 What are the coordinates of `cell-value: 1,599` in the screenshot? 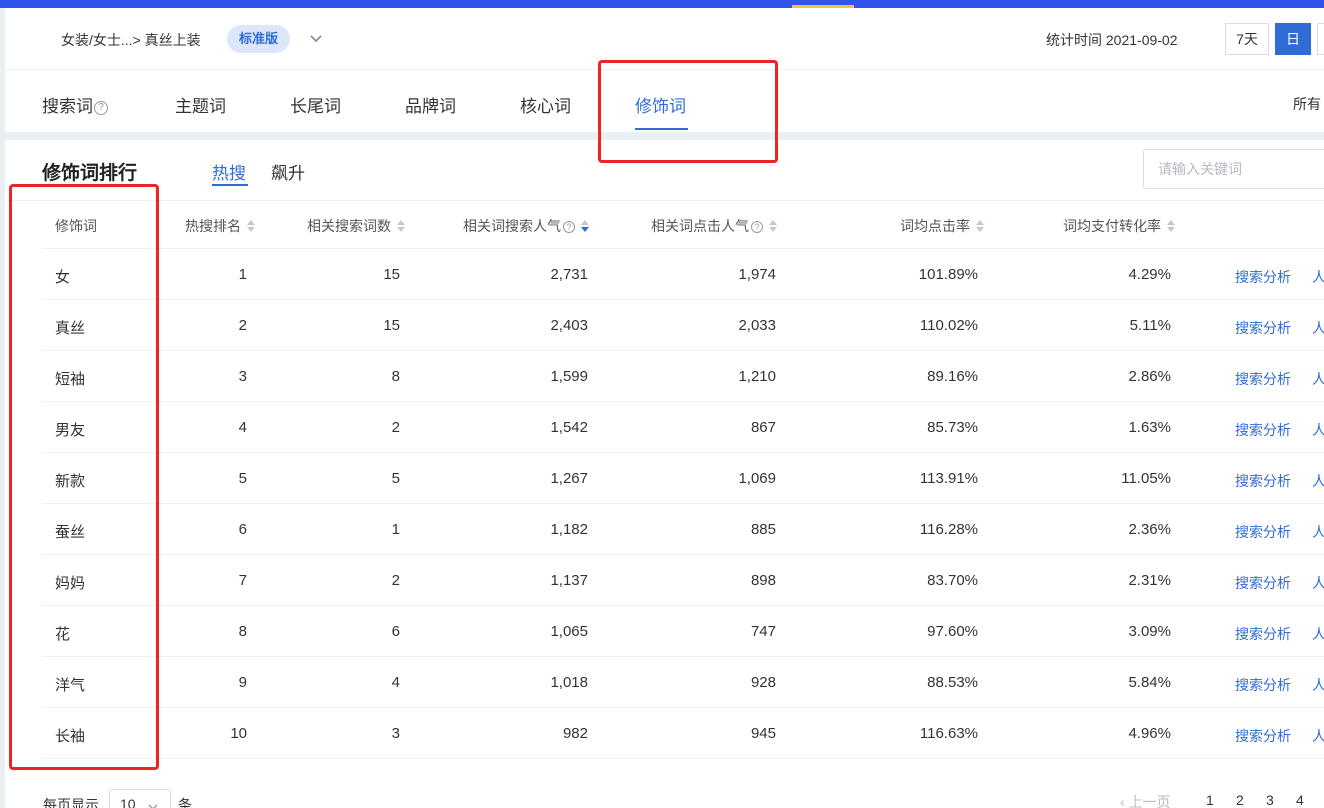 It's located at (569, 376).